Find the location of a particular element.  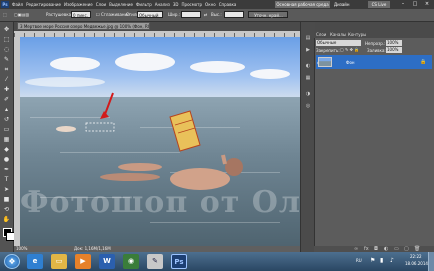

distant-swimmer is located at coordinates (66, 129).